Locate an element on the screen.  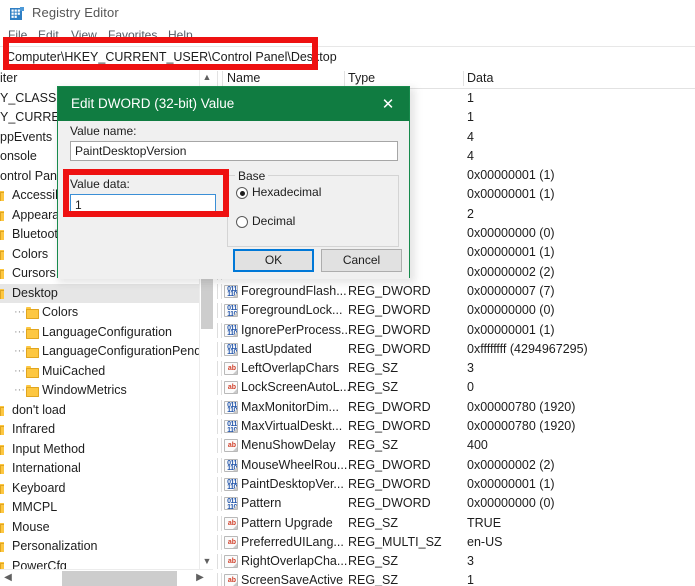
tree-item-mmcpl: MMCPL is located at coordinates (100, 508).